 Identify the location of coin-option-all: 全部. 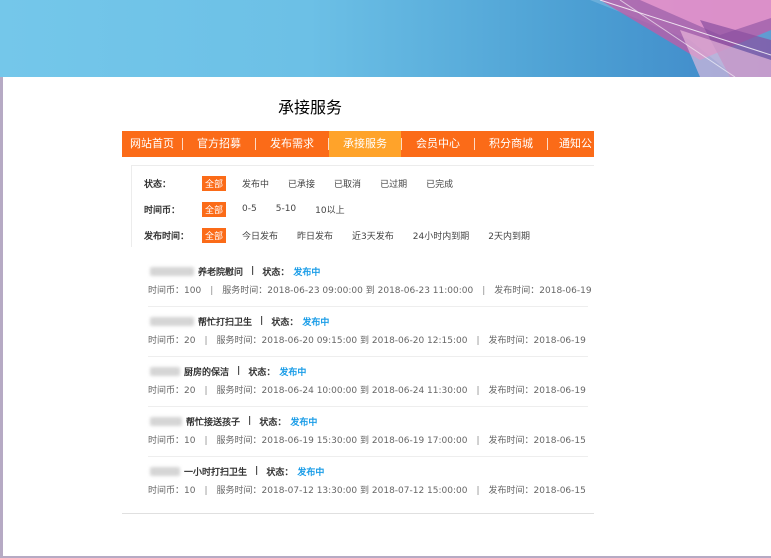
(214, 209).